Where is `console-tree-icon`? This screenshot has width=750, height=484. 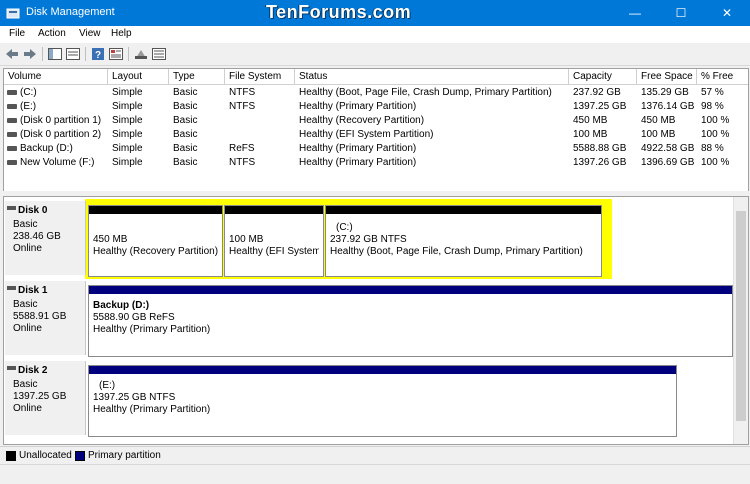
console-tree-icon is located at coordinates (55, 54).